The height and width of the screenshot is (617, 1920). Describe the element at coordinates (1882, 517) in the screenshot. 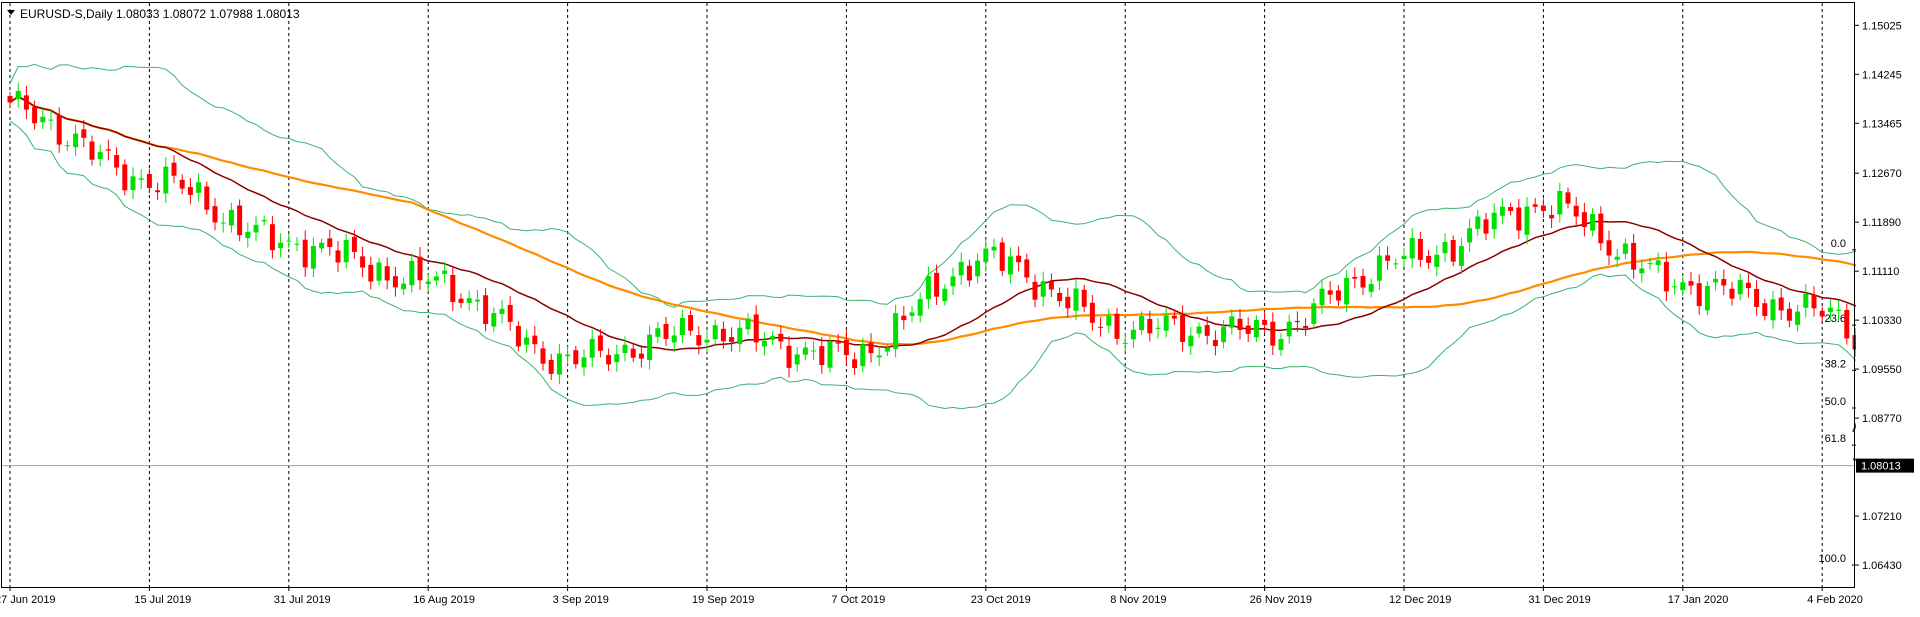

I see `price-tick-label: 1.07210` at that location.